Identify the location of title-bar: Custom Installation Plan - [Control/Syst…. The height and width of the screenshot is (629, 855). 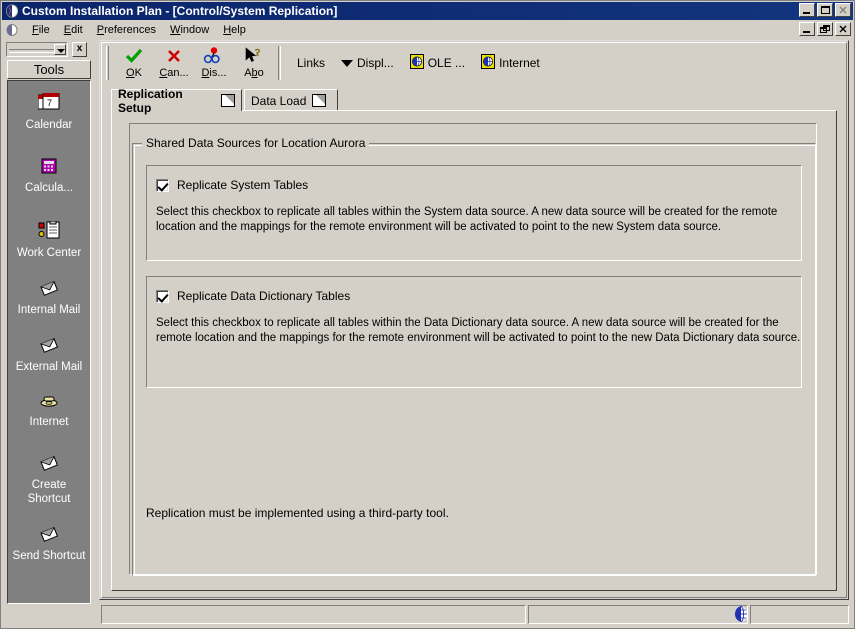
(427, 11).